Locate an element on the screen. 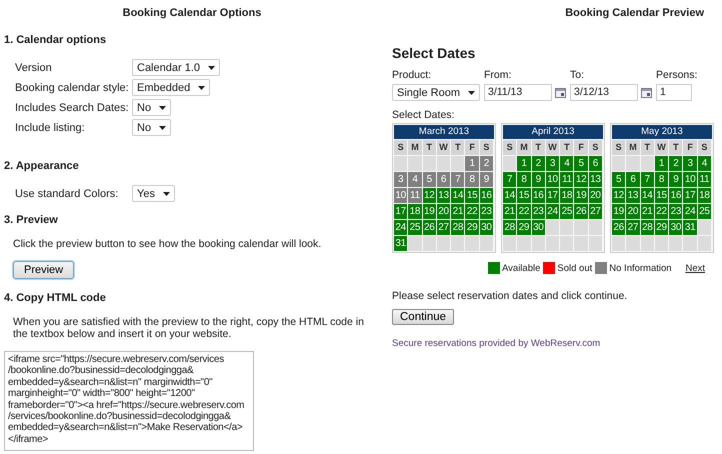 The image size is (722, 454). html-code-textbox: <iframe src="https://secure.webreserv.com/services /bookonline.do?businessid=decolodgingga& embedded=y&search=n&list=n" marginwidth="0" marginheight="0" width="800" height="1200" frameborder="0"><a href="https://secure.webreserv.com /services/bookonline.do?businessid=decolodgingga& embedded=y&search=n&list=n">Make Reservation</a> </iframe> is located at coordinates (129, 401).